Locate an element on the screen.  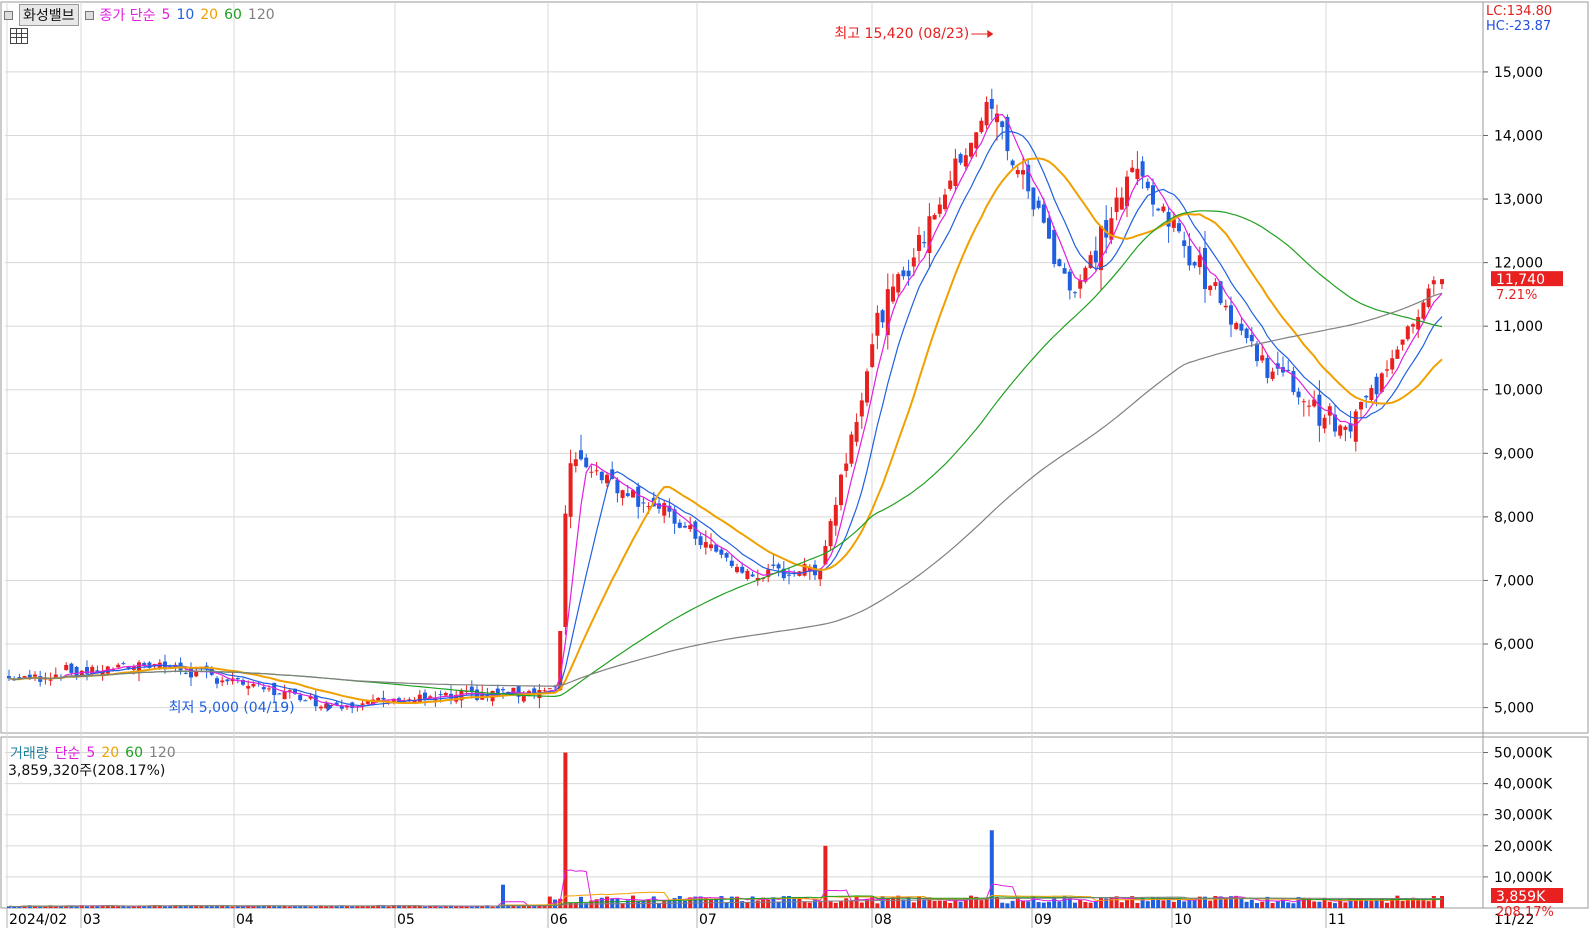
hc-value: HC:-23.87 is located at coordinates (1519, 26).